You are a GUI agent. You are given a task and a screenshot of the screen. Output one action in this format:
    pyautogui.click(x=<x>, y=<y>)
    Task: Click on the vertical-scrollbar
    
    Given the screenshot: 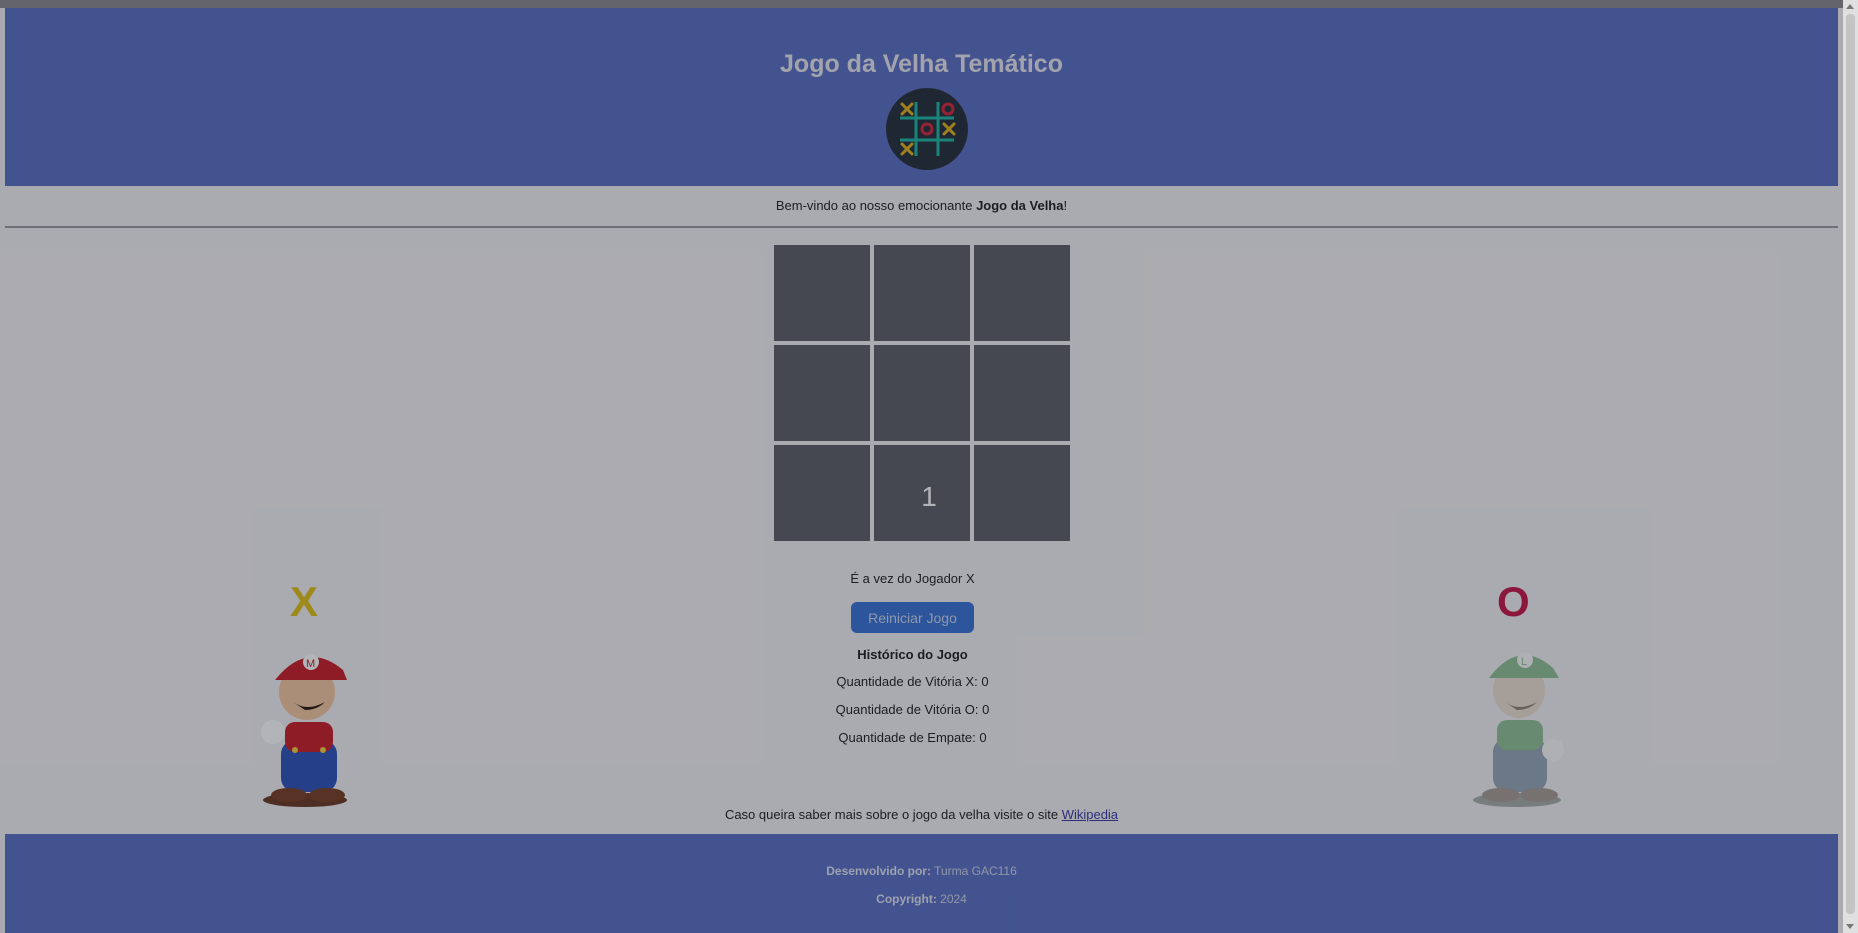 What is the action you would take?
    pyautogui.click(x=1850, y=466)
    